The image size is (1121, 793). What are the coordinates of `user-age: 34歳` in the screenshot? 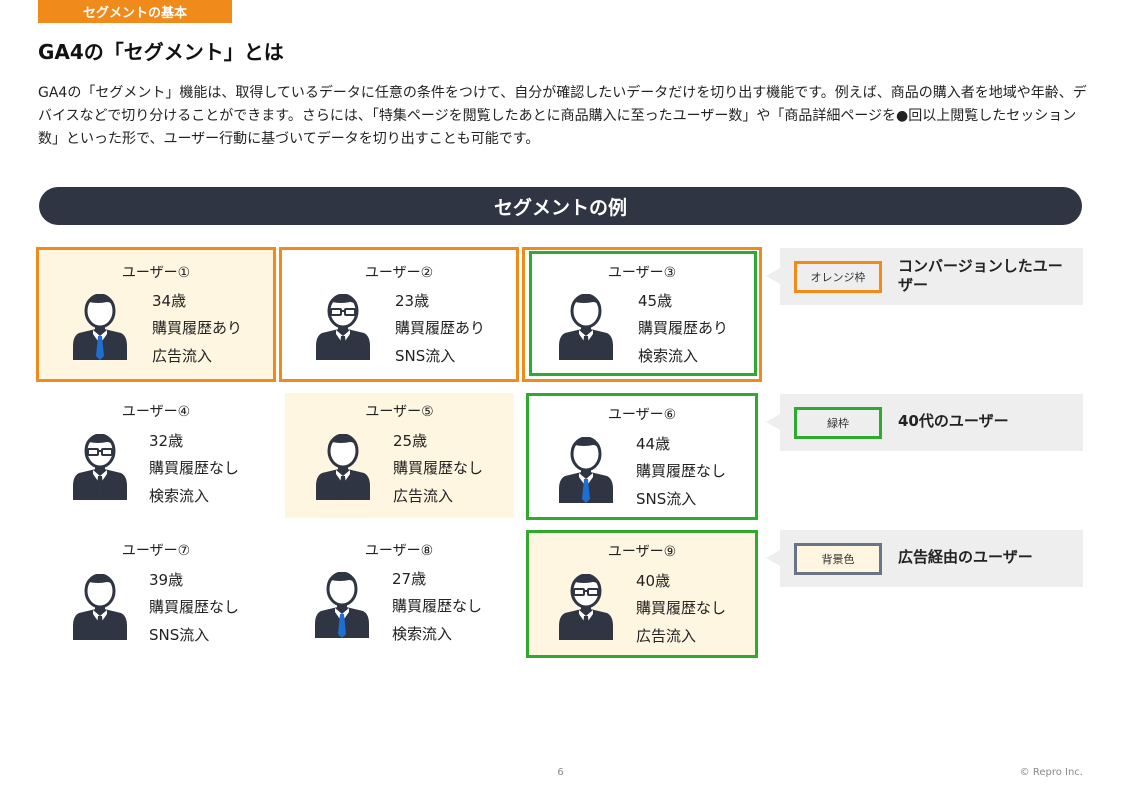 It's located at (169, 301).